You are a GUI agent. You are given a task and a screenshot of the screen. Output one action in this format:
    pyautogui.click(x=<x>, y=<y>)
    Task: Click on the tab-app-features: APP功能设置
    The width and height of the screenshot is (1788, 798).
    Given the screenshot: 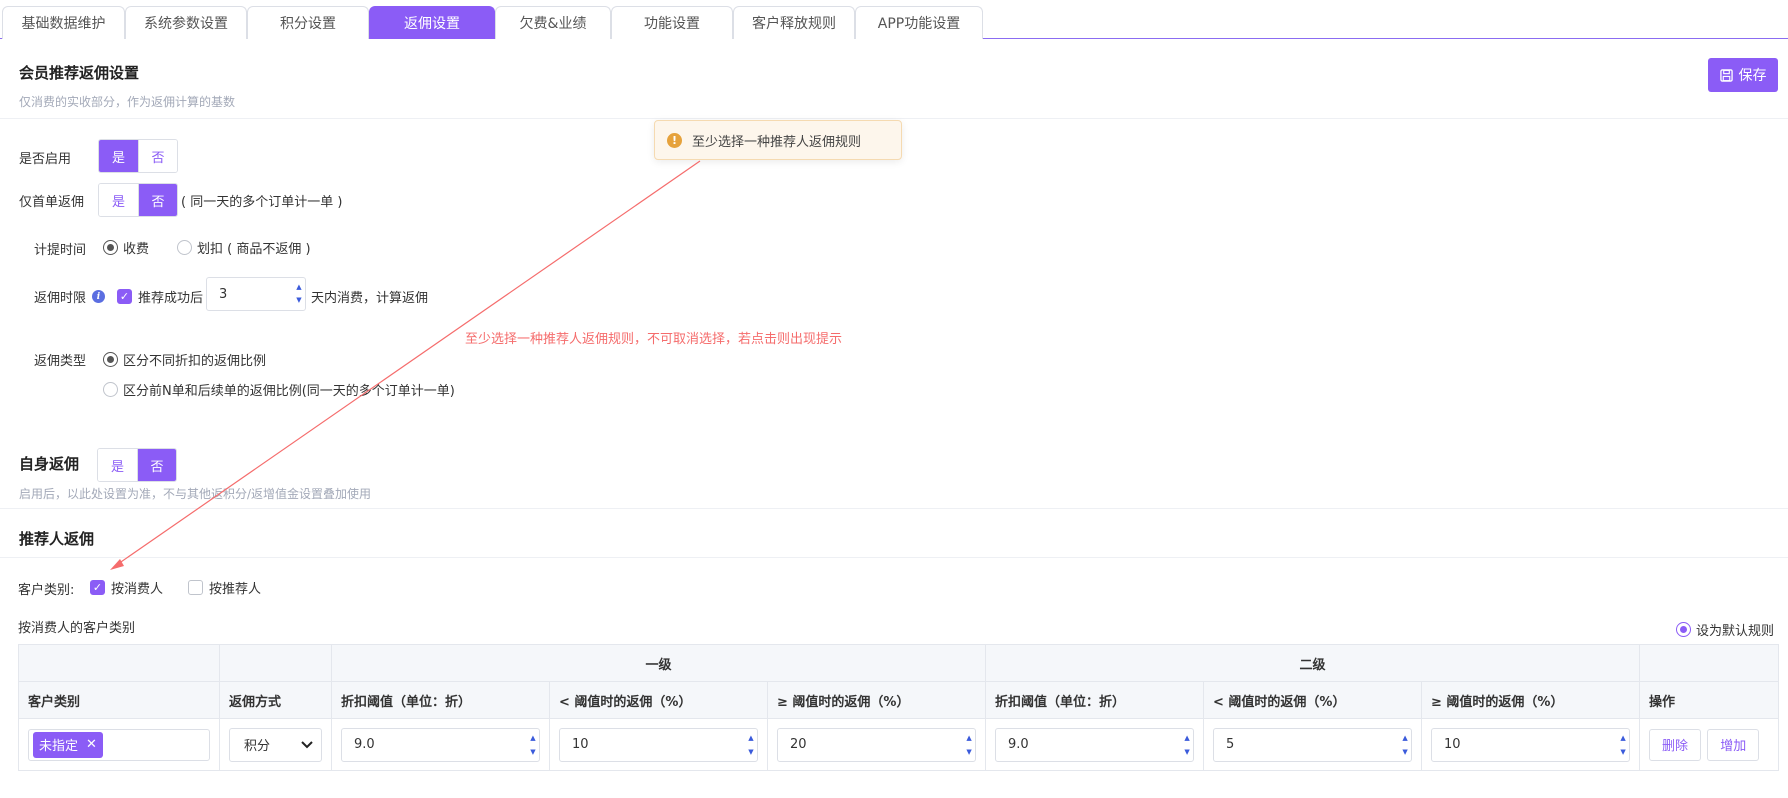 What is the action you would take?
    pyautogui.click(x=919, y=22)
    